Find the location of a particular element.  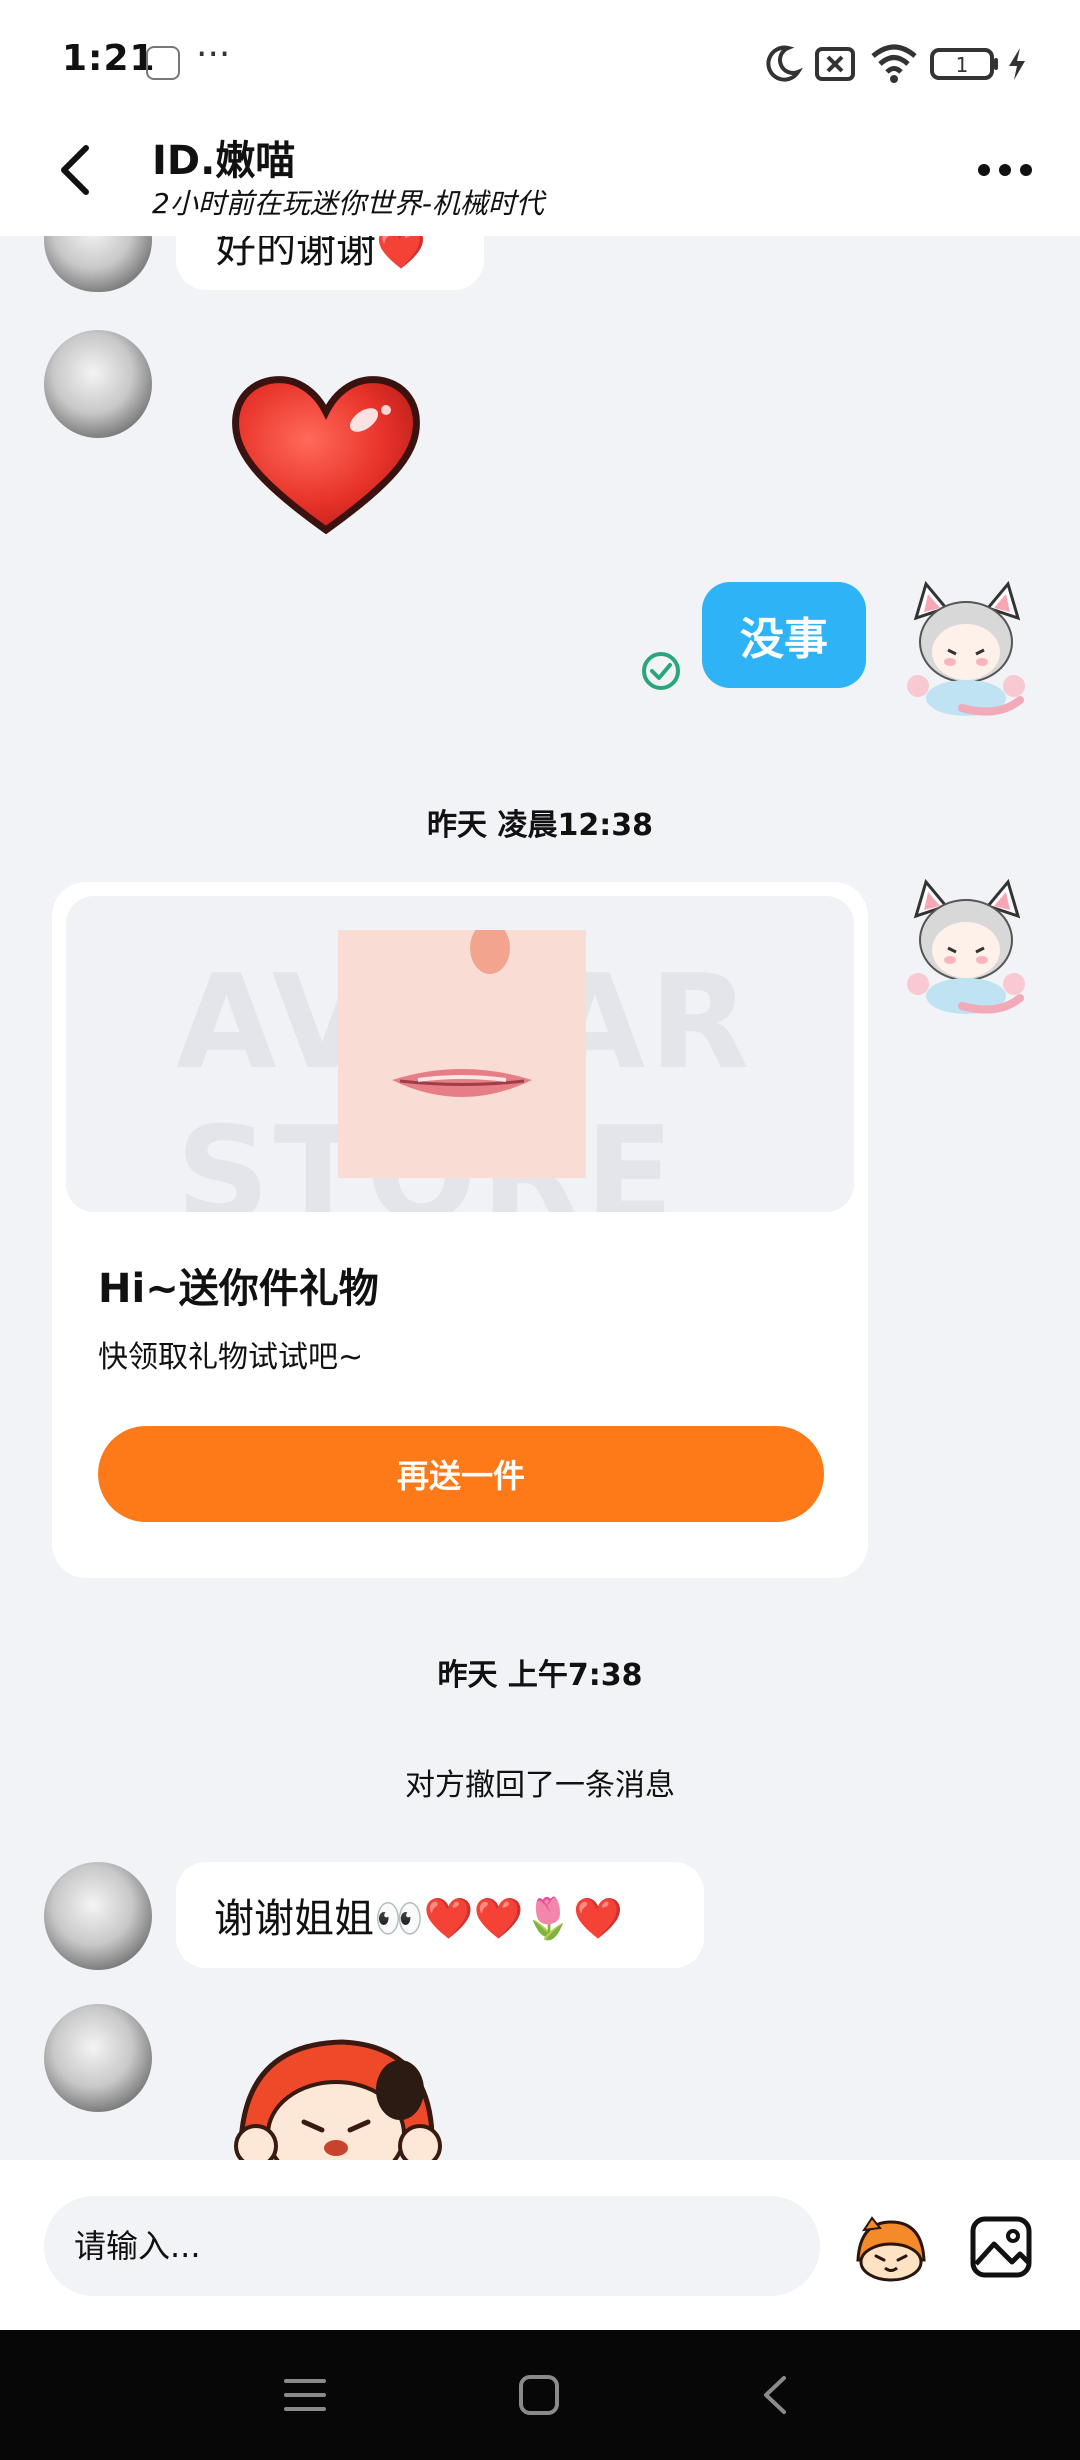

chat-title-label: ID.嫩喵 is located at coordinates (224, 161).